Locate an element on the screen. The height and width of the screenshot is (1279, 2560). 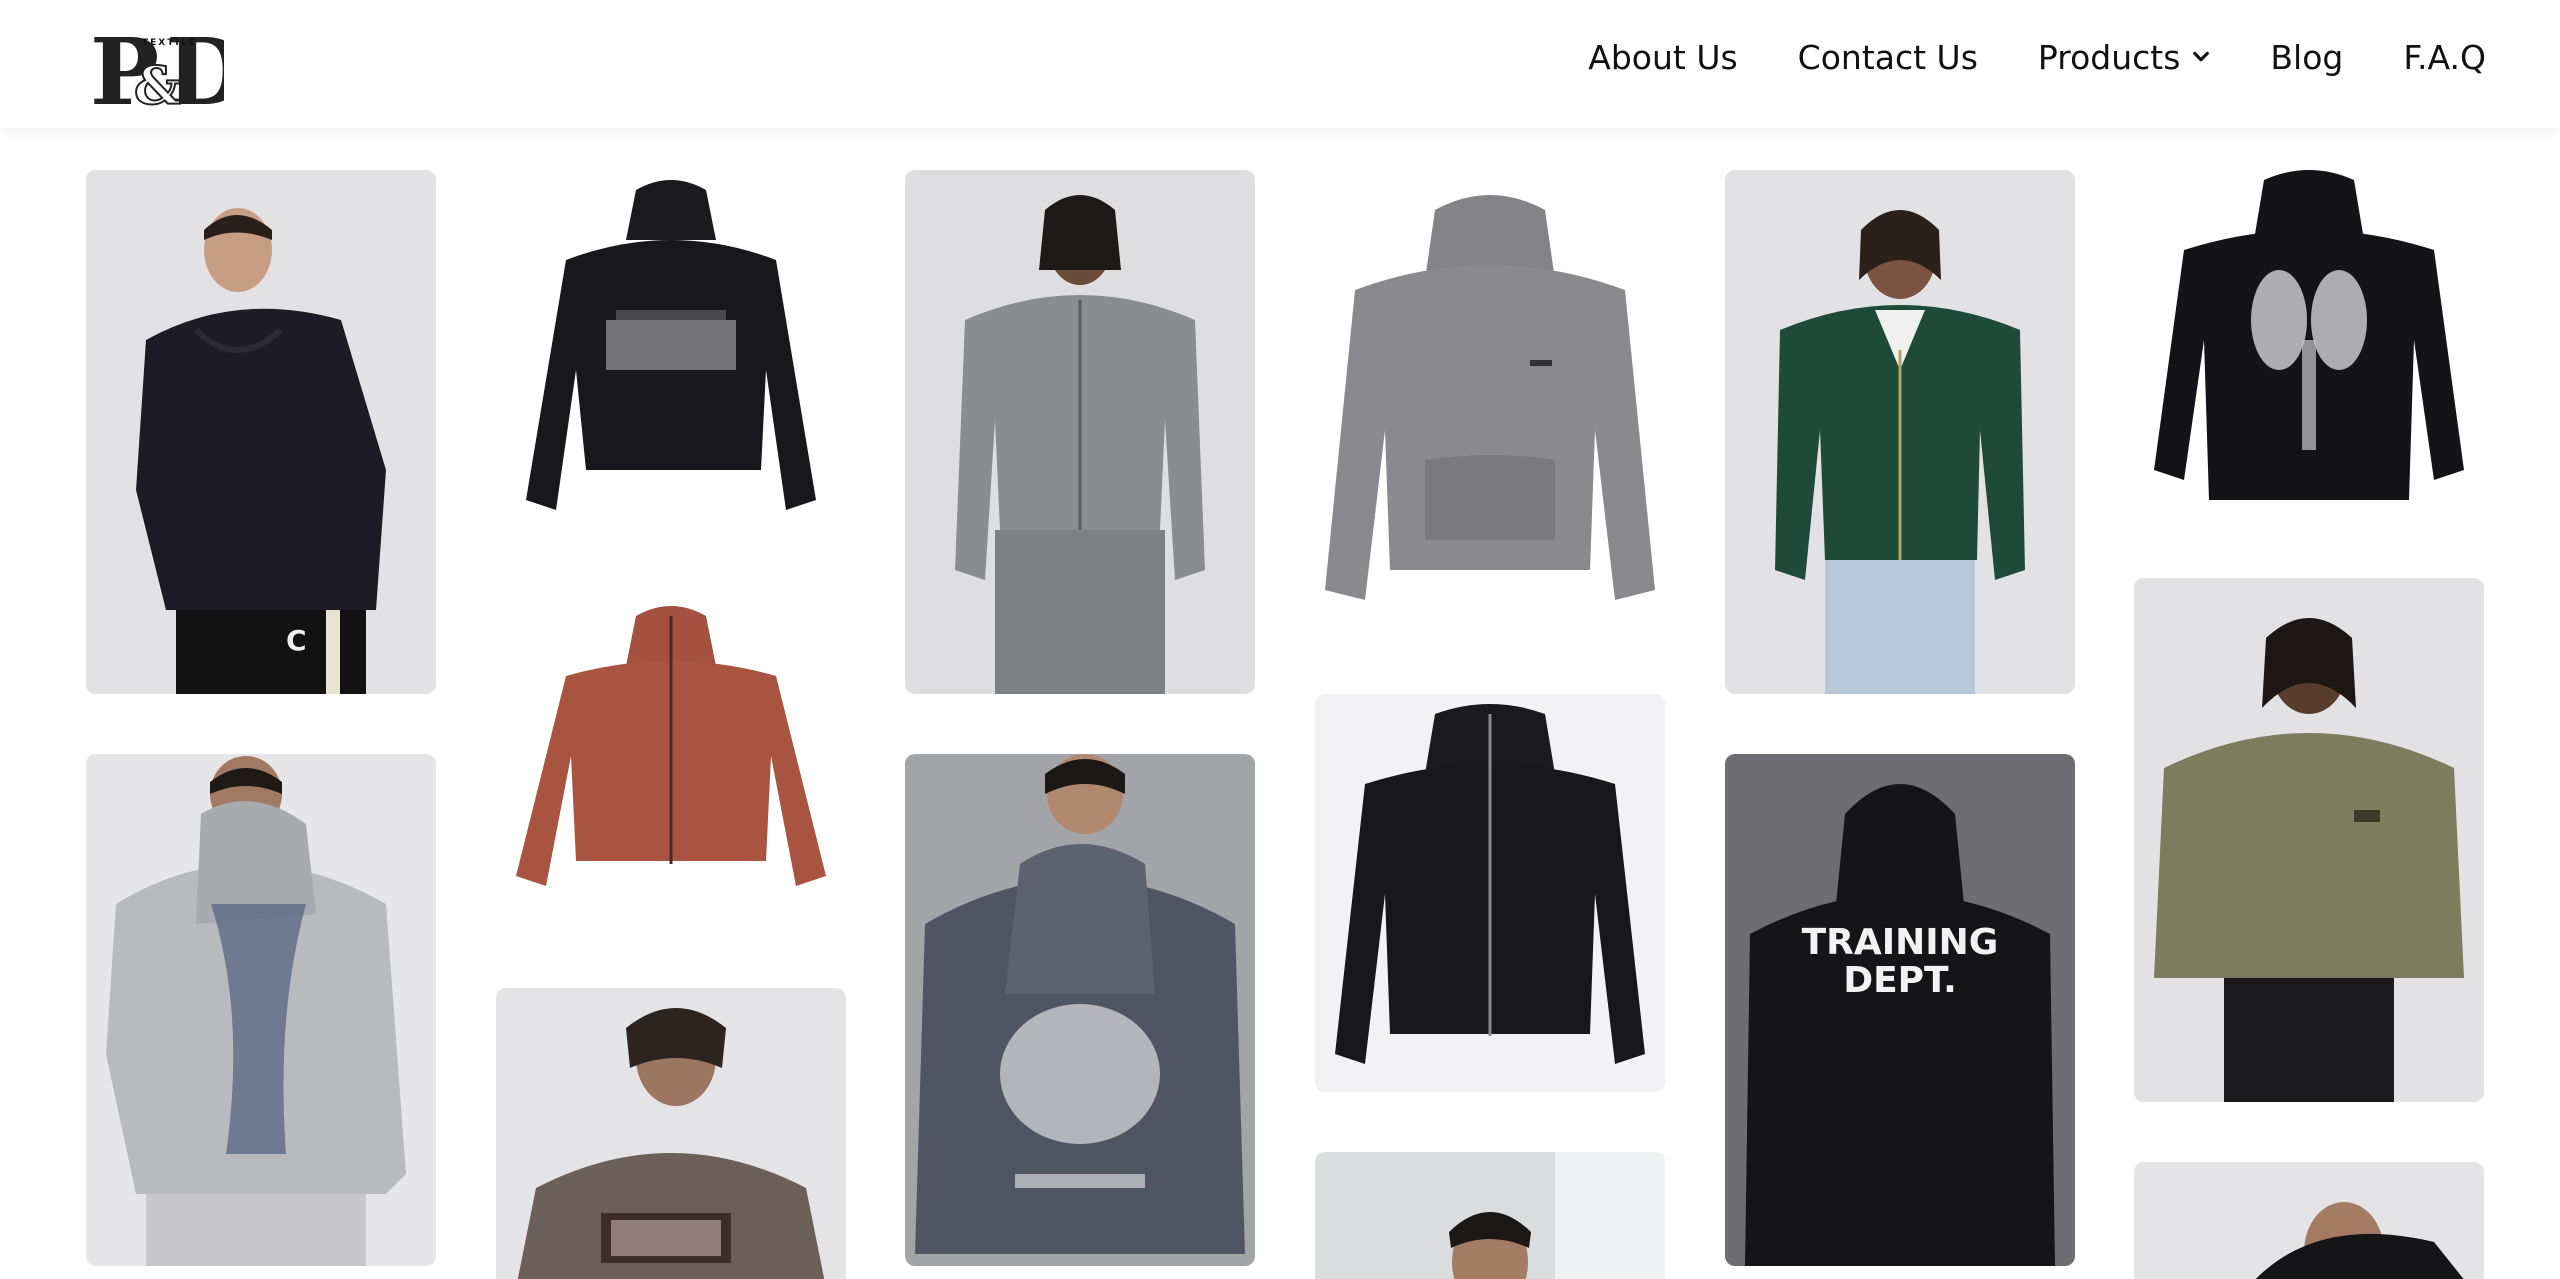
print-letter-c: C is located at coordinates (296, 640).